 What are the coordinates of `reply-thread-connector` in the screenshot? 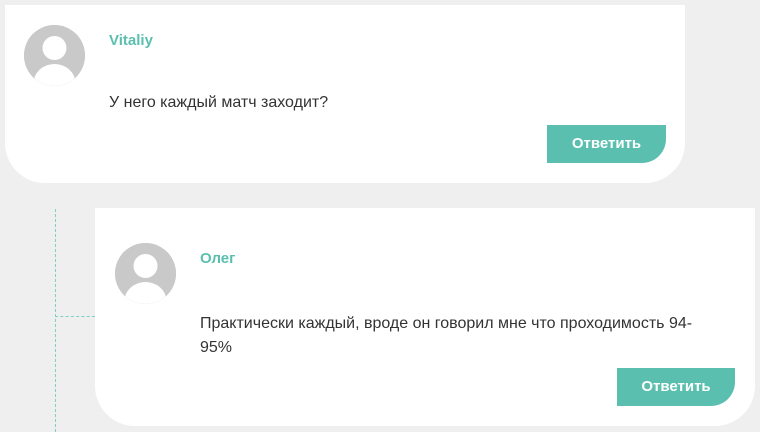 It's located at (75, 316).